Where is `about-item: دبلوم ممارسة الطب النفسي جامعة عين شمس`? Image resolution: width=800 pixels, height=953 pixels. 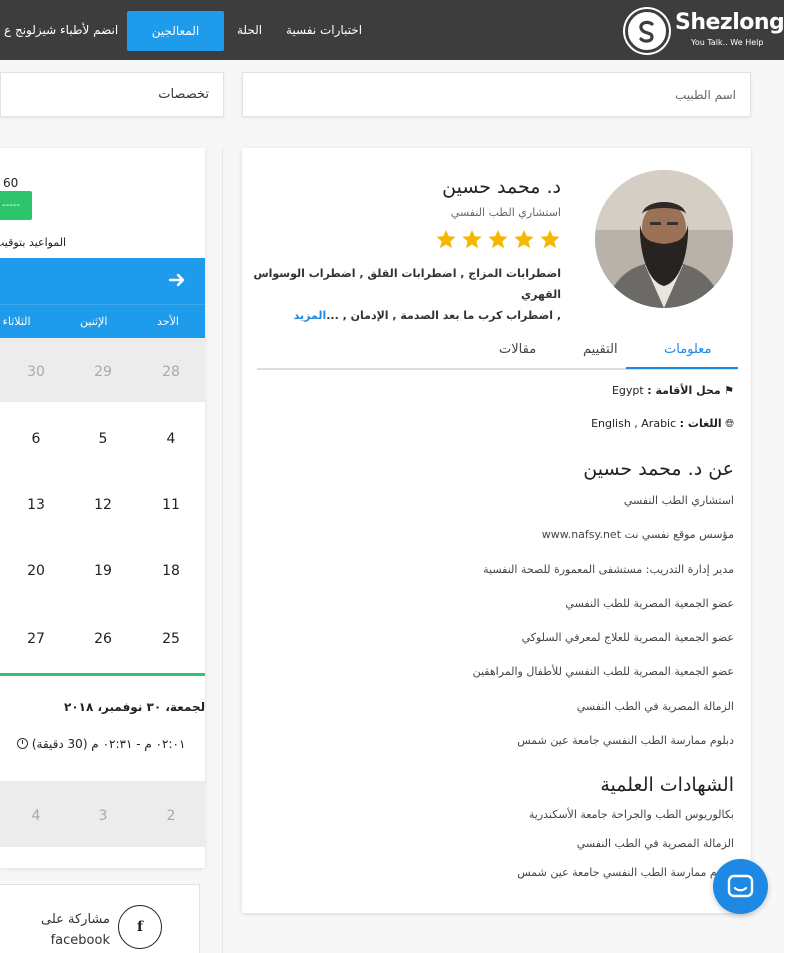
about-item: دبلوم ممارسة الطب النفسي جامعة عين شمس is located at coordinates (625, 740).